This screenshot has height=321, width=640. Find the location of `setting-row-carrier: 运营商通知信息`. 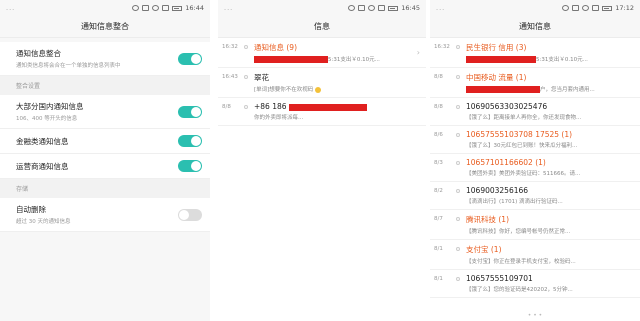

setting-row-carrier: 运营商通知信息 is located at coordinates (105, 166).